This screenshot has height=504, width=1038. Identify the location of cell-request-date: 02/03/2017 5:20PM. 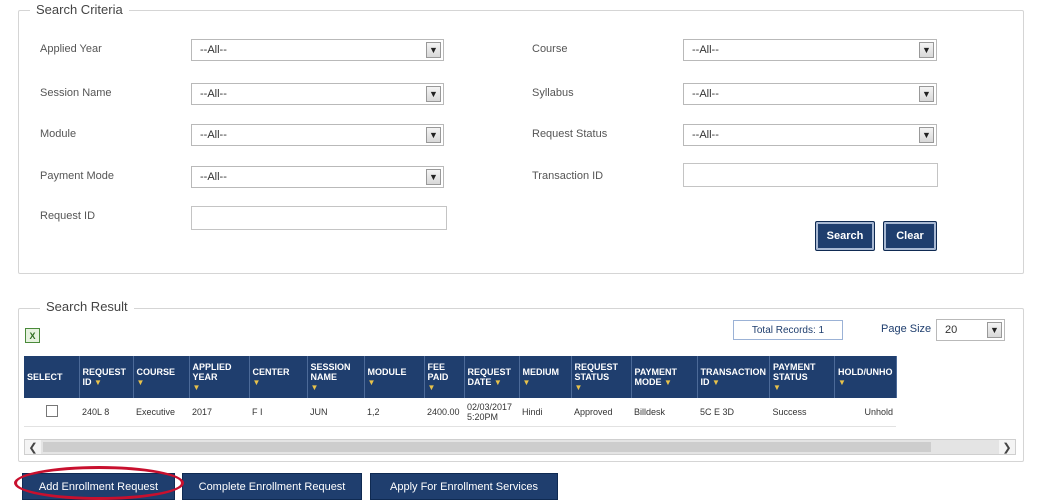
(491, 412).